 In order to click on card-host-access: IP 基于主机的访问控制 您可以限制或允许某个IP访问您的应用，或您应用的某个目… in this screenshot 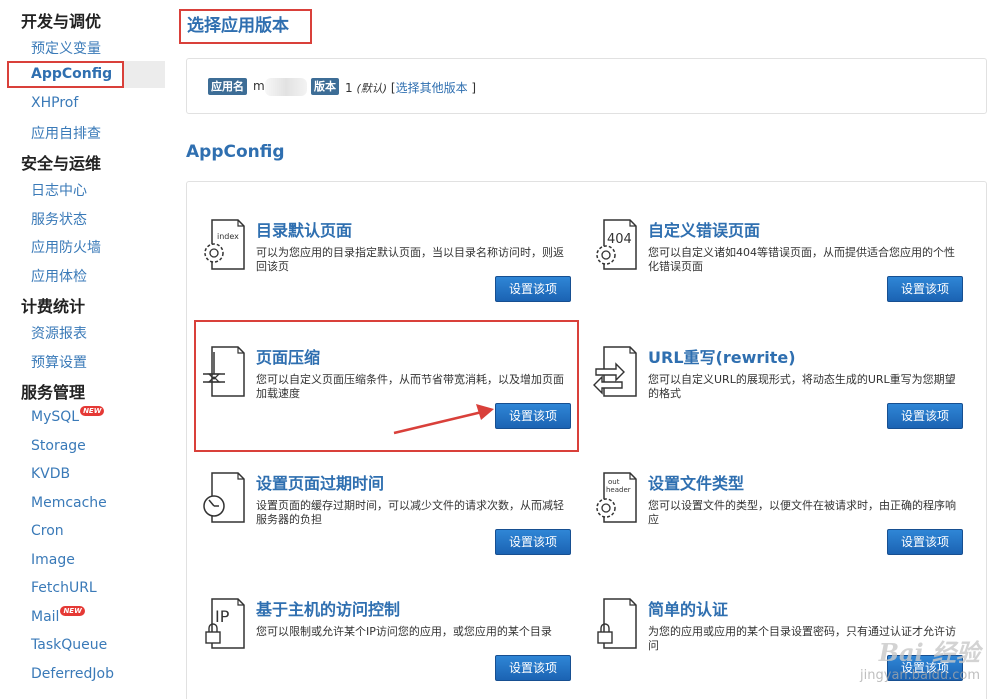, I will do `click(390, 646)`.